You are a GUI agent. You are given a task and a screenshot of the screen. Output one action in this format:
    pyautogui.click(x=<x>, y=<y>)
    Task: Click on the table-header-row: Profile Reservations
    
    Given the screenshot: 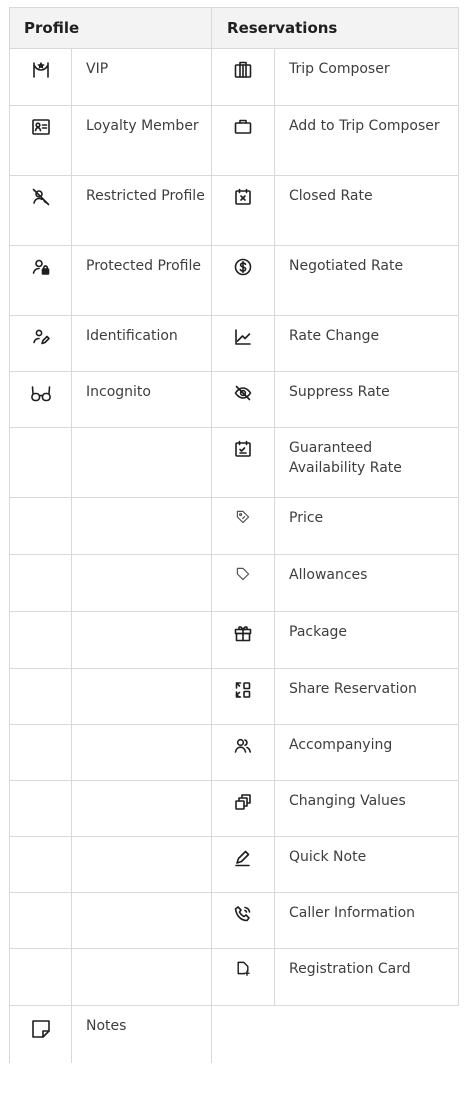 What is the action you would take?
    pyautogui.click(x=234, y=28)
    